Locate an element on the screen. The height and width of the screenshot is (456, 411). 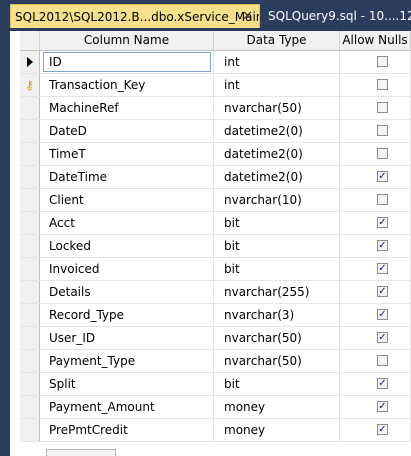
column-name-cell: Client is located at coordinates (127, 200).